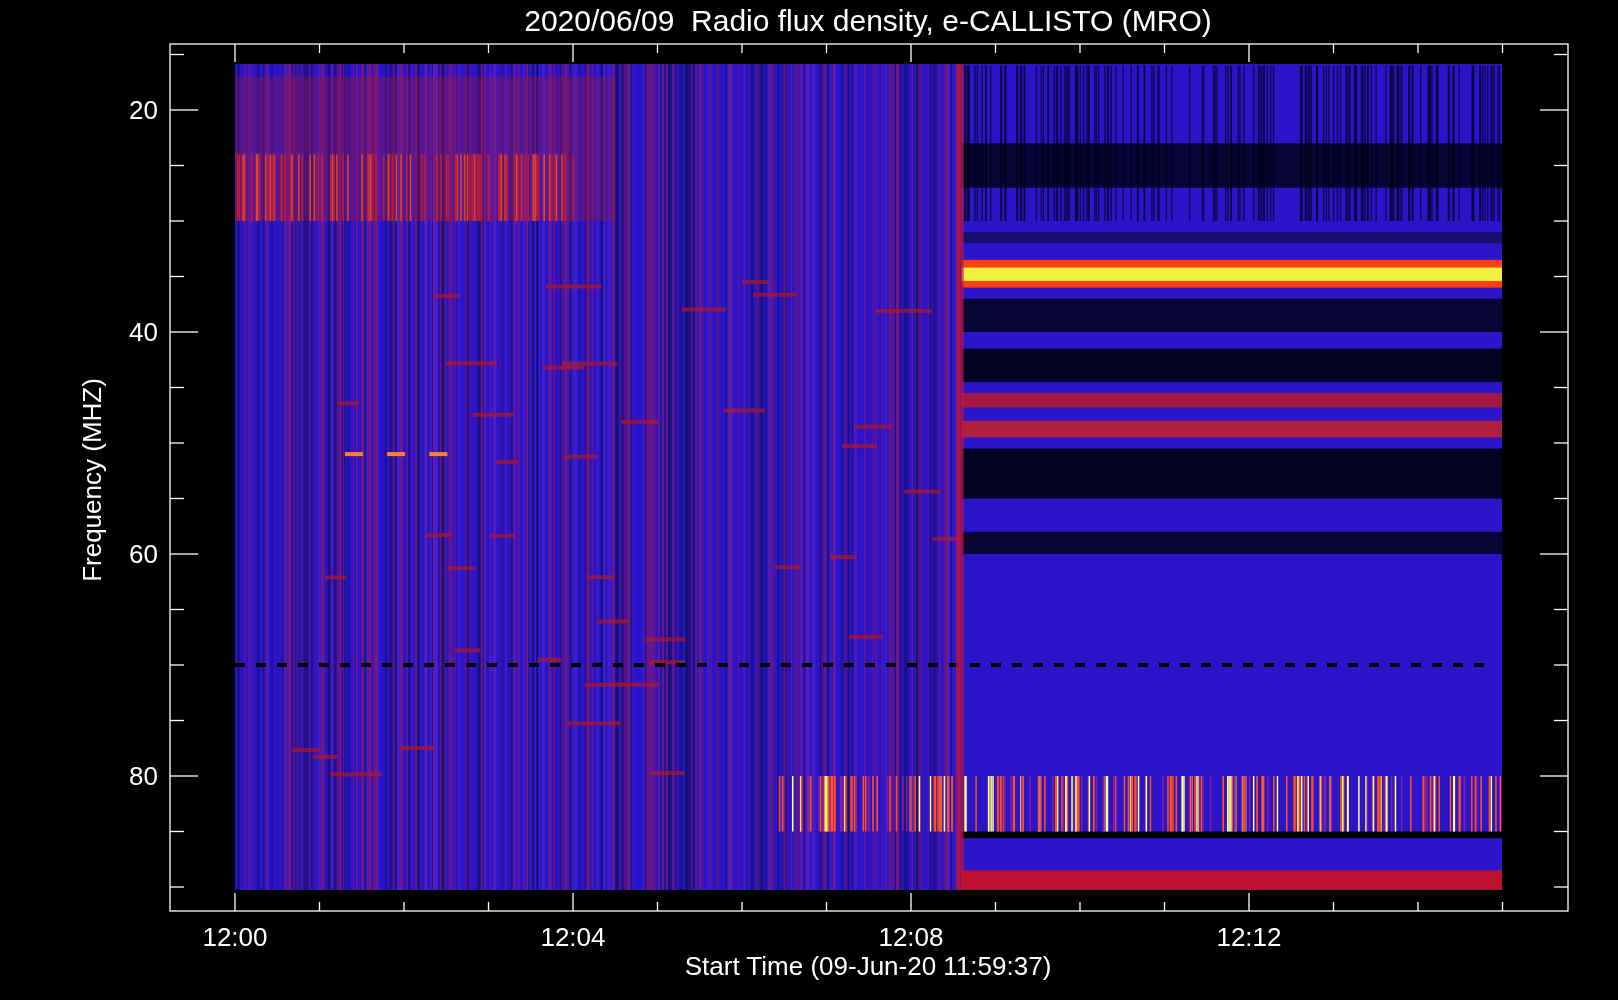  Describe the element at coordinates (92, 480) in the screenshot. I see `y-axis-label: Frequency (MHZ)` at that location.